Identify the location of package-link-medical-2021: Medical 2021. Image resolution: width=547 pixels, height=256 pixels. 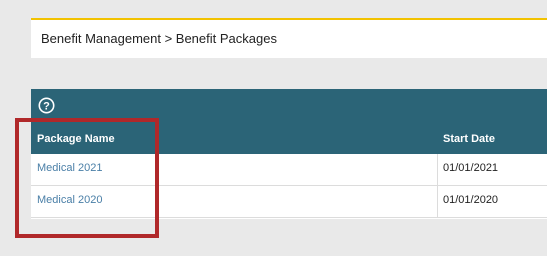
(69, 168).